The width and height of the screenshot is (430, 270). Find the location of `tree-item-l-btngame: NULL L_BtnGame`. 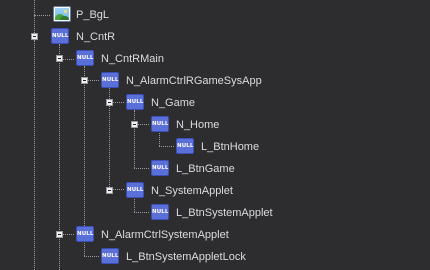

tree-item-l-btngame: NULL L_BtnGame is located at coordinates (215, 169).